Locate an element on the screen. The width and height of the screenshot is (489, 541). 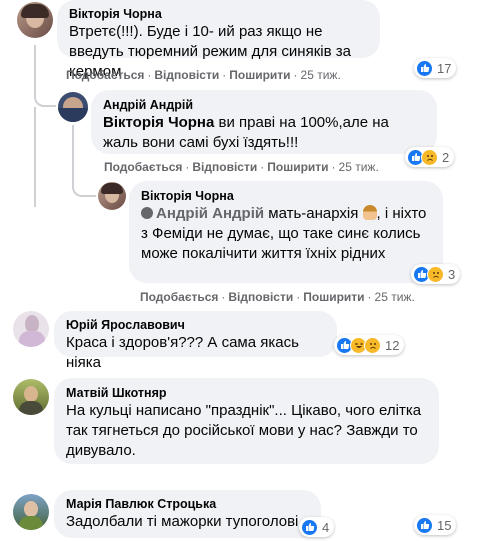
reaction-count: 15 is located at coordinates (444, 525).